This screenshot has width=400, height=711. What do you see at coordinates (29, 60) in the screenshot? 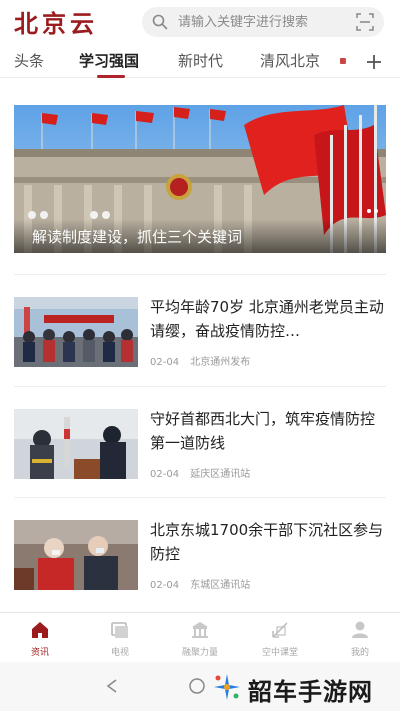
I see `tab-toutiao: 头条` at bounding box center [29, 60].